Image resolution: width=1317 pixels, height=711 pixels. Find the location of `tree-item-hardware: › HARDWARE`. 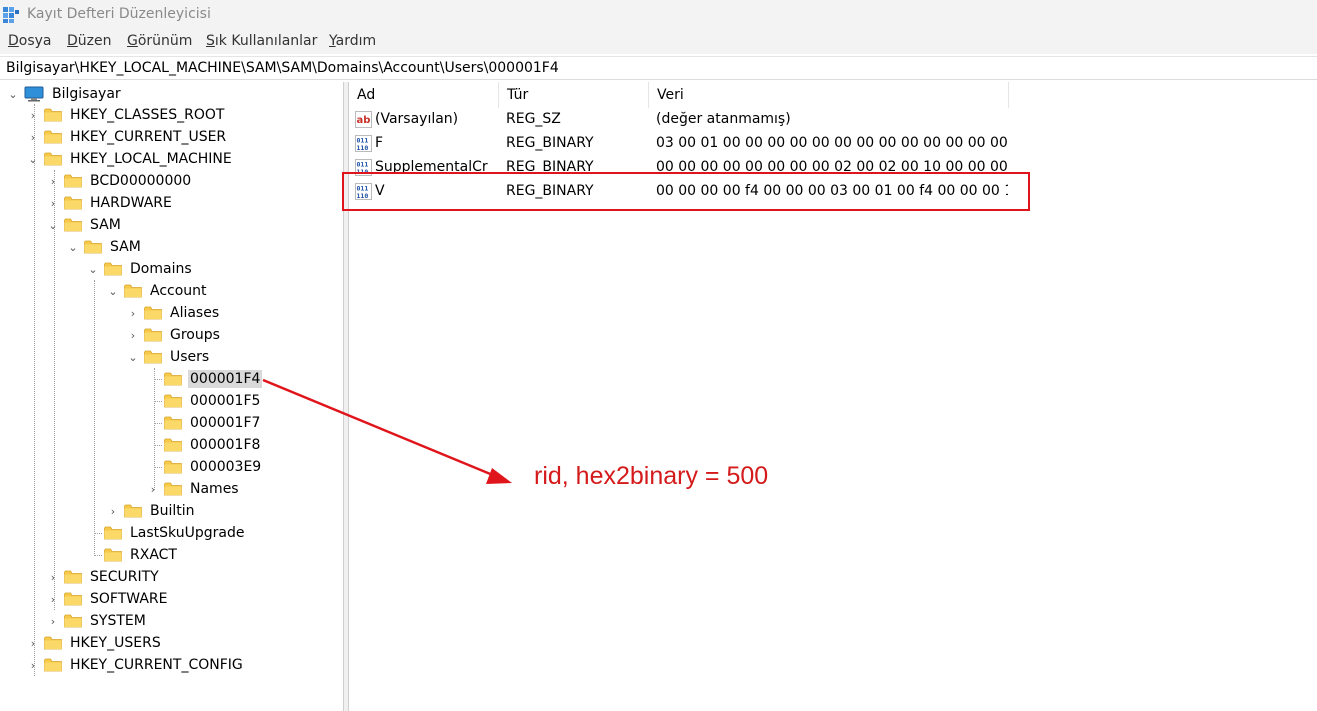

tree-item-hardware: › HARDWARE is located at coordinates (110, 203).